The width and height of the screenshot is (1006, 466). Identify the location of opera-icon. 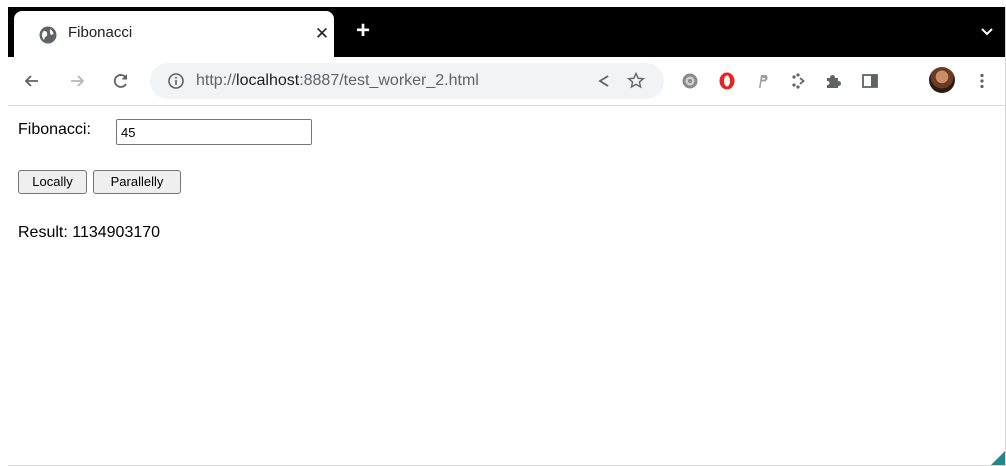
(727, 81).